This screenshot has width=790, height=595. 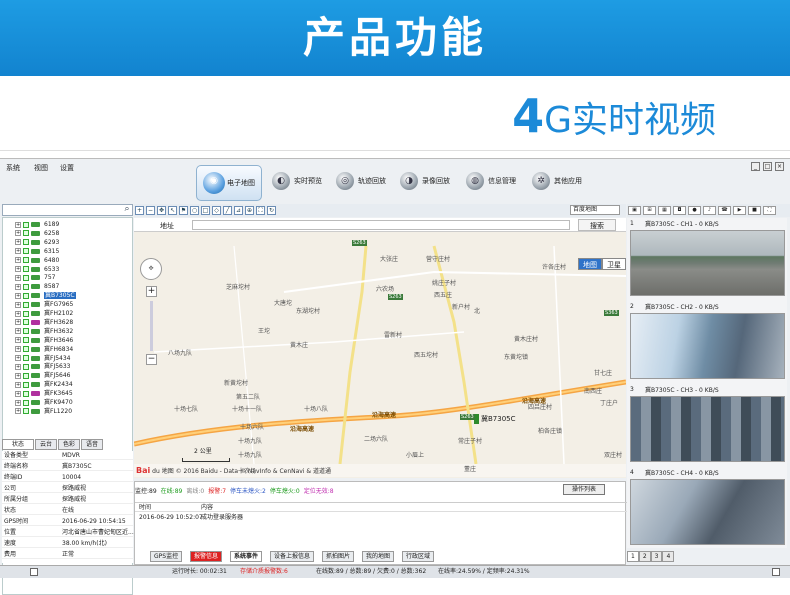 I want to click on zoom-in-icon: +, so click(x=151, y=291).